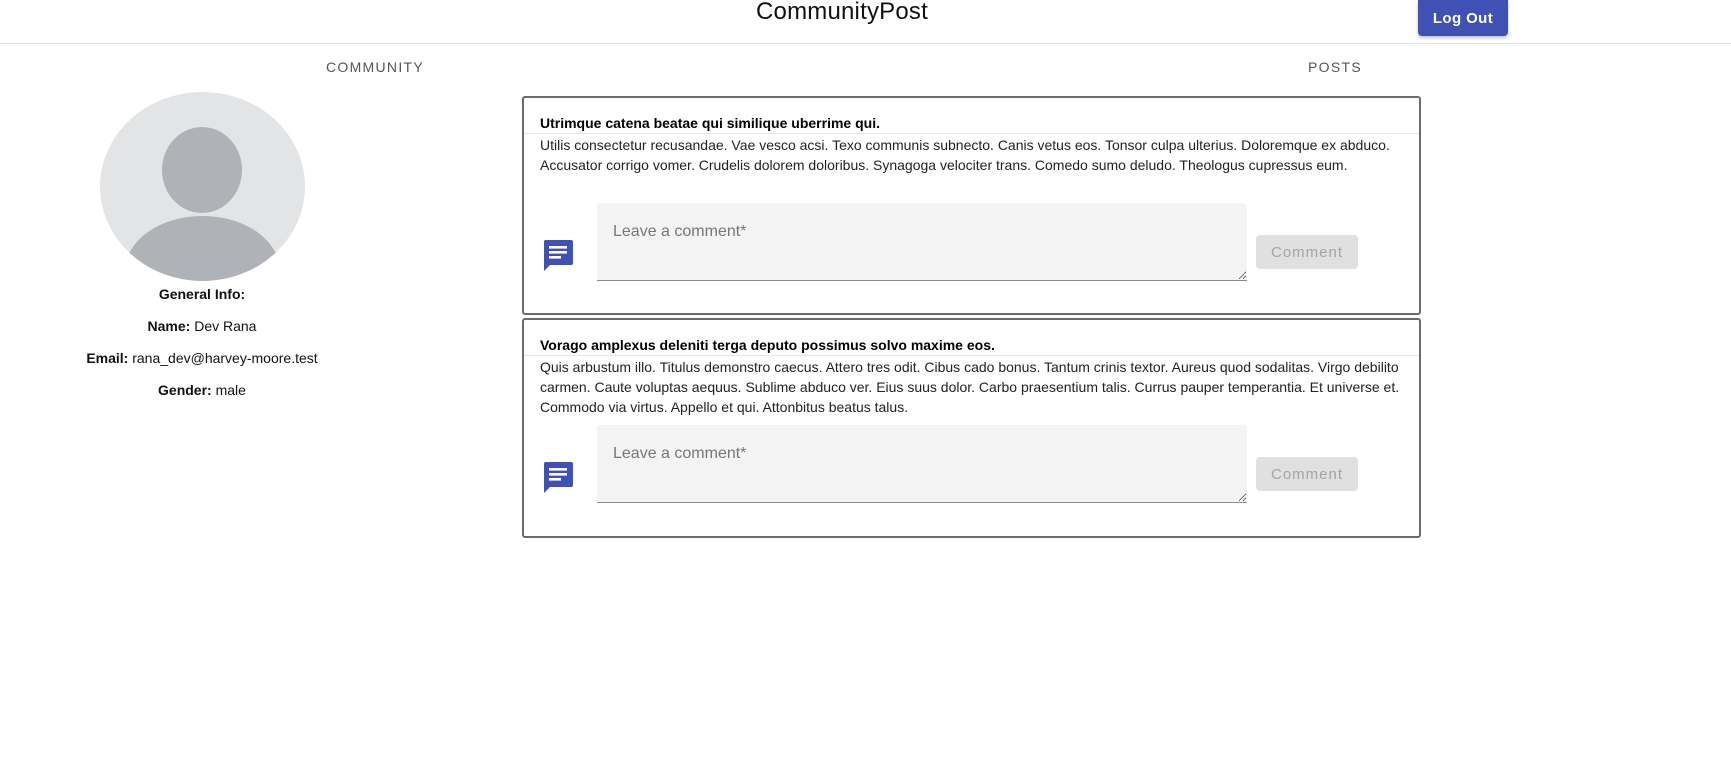 This screenshot has width=1731, height=777. I want to click on avatar-body, so click(202, 248).